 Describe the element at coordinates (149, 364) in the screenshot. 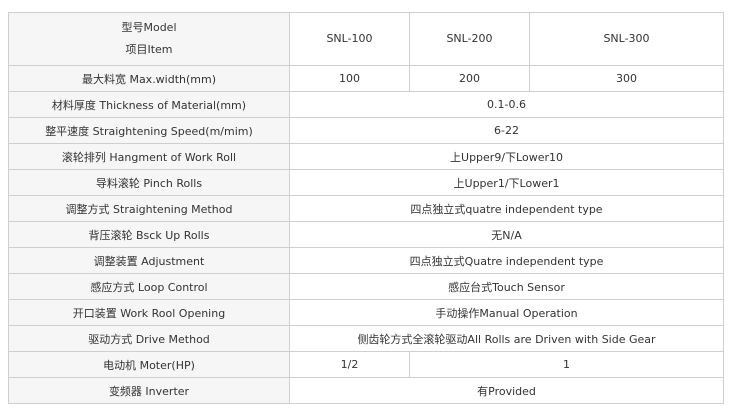

I see `row-label: 电动机 Moter(HP)` at that location.